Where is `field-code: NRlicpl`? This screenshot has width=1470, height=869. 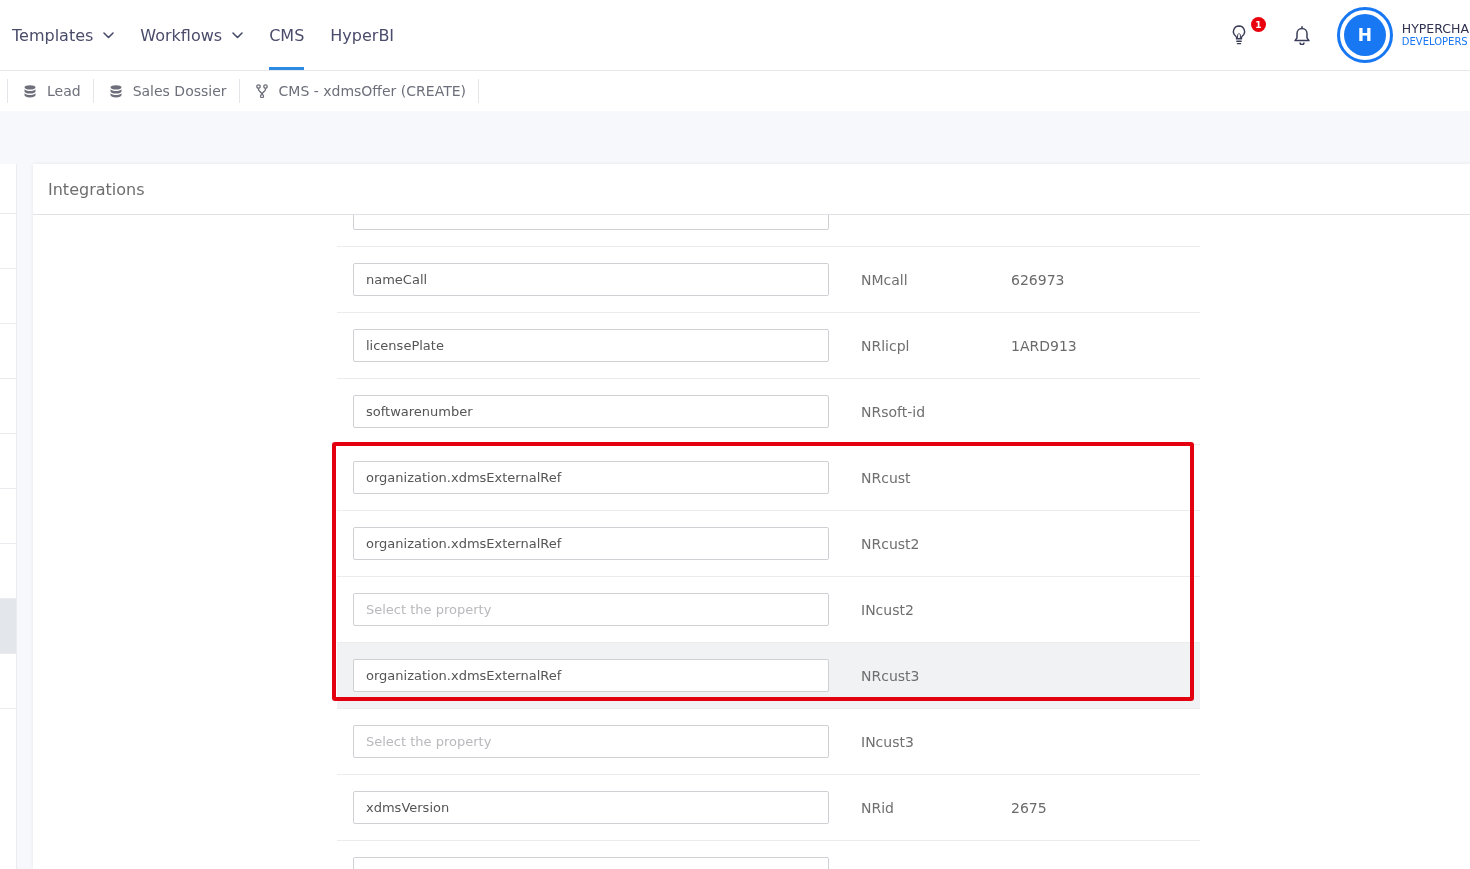
field-code: NRlicpl is located at coordinates (886, 345).